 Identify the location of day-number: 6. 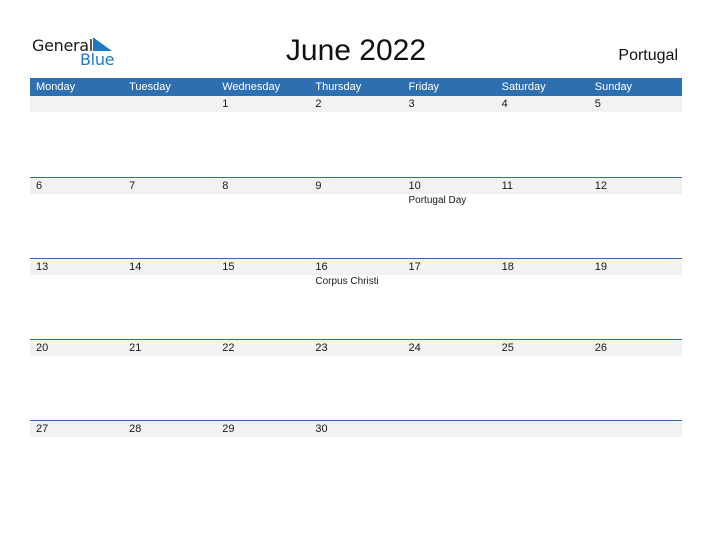
(39, 186).